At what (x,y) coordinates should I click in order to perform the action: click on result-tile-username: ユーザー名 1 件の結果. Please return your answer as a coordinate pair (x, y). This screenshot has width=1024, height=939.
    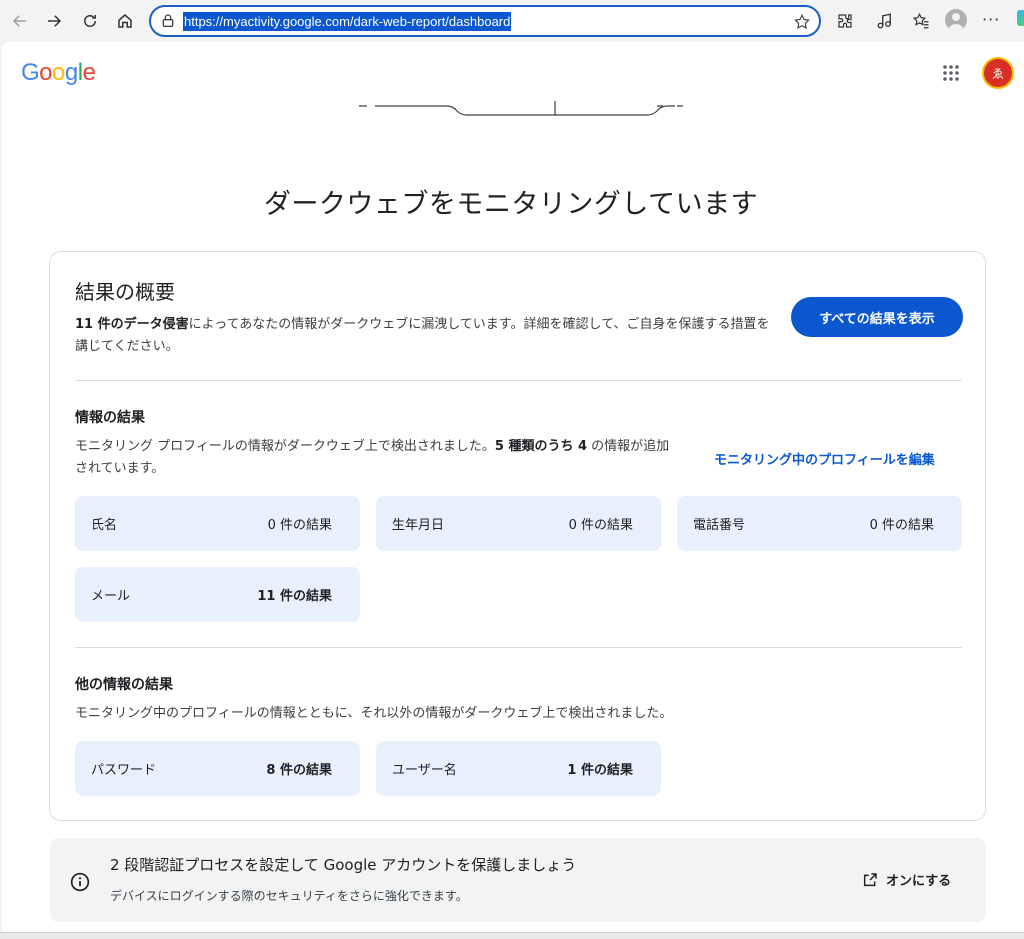
    Looking at the image, I should click on (518, 768).